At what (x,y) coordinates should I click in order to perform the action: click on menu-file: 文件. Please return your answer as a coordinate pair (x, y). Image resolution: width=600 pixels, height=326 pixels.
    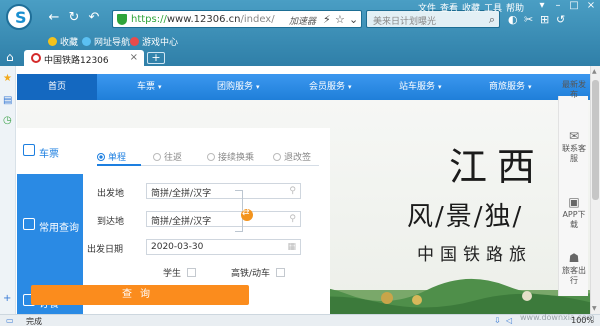
    Looking at the image, I should click on (427, 7).